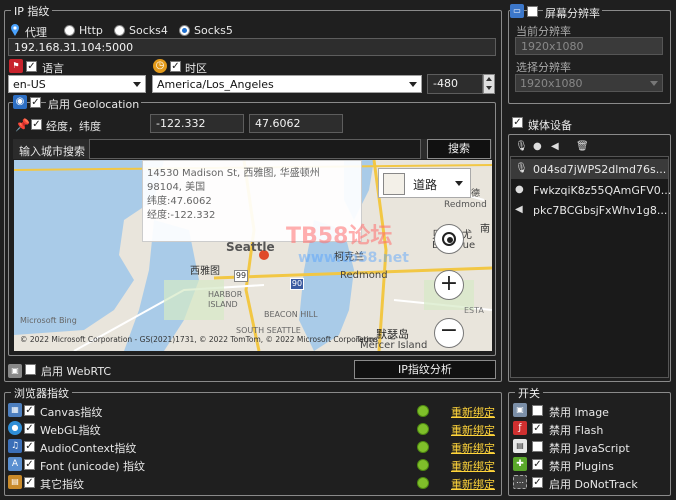 The image size is (676, 500). Describe the element at coordinates (73, 126) in the screenshot. I see `coords-label: 经度，纬度` at that location.